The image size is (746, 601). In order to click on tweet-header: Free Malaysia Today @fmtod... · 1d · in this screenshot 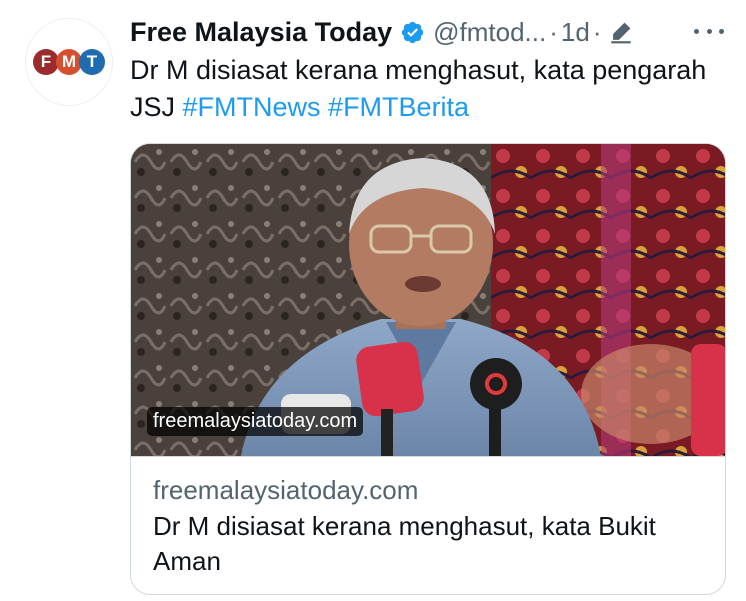, I will do `click(430, 32)`.